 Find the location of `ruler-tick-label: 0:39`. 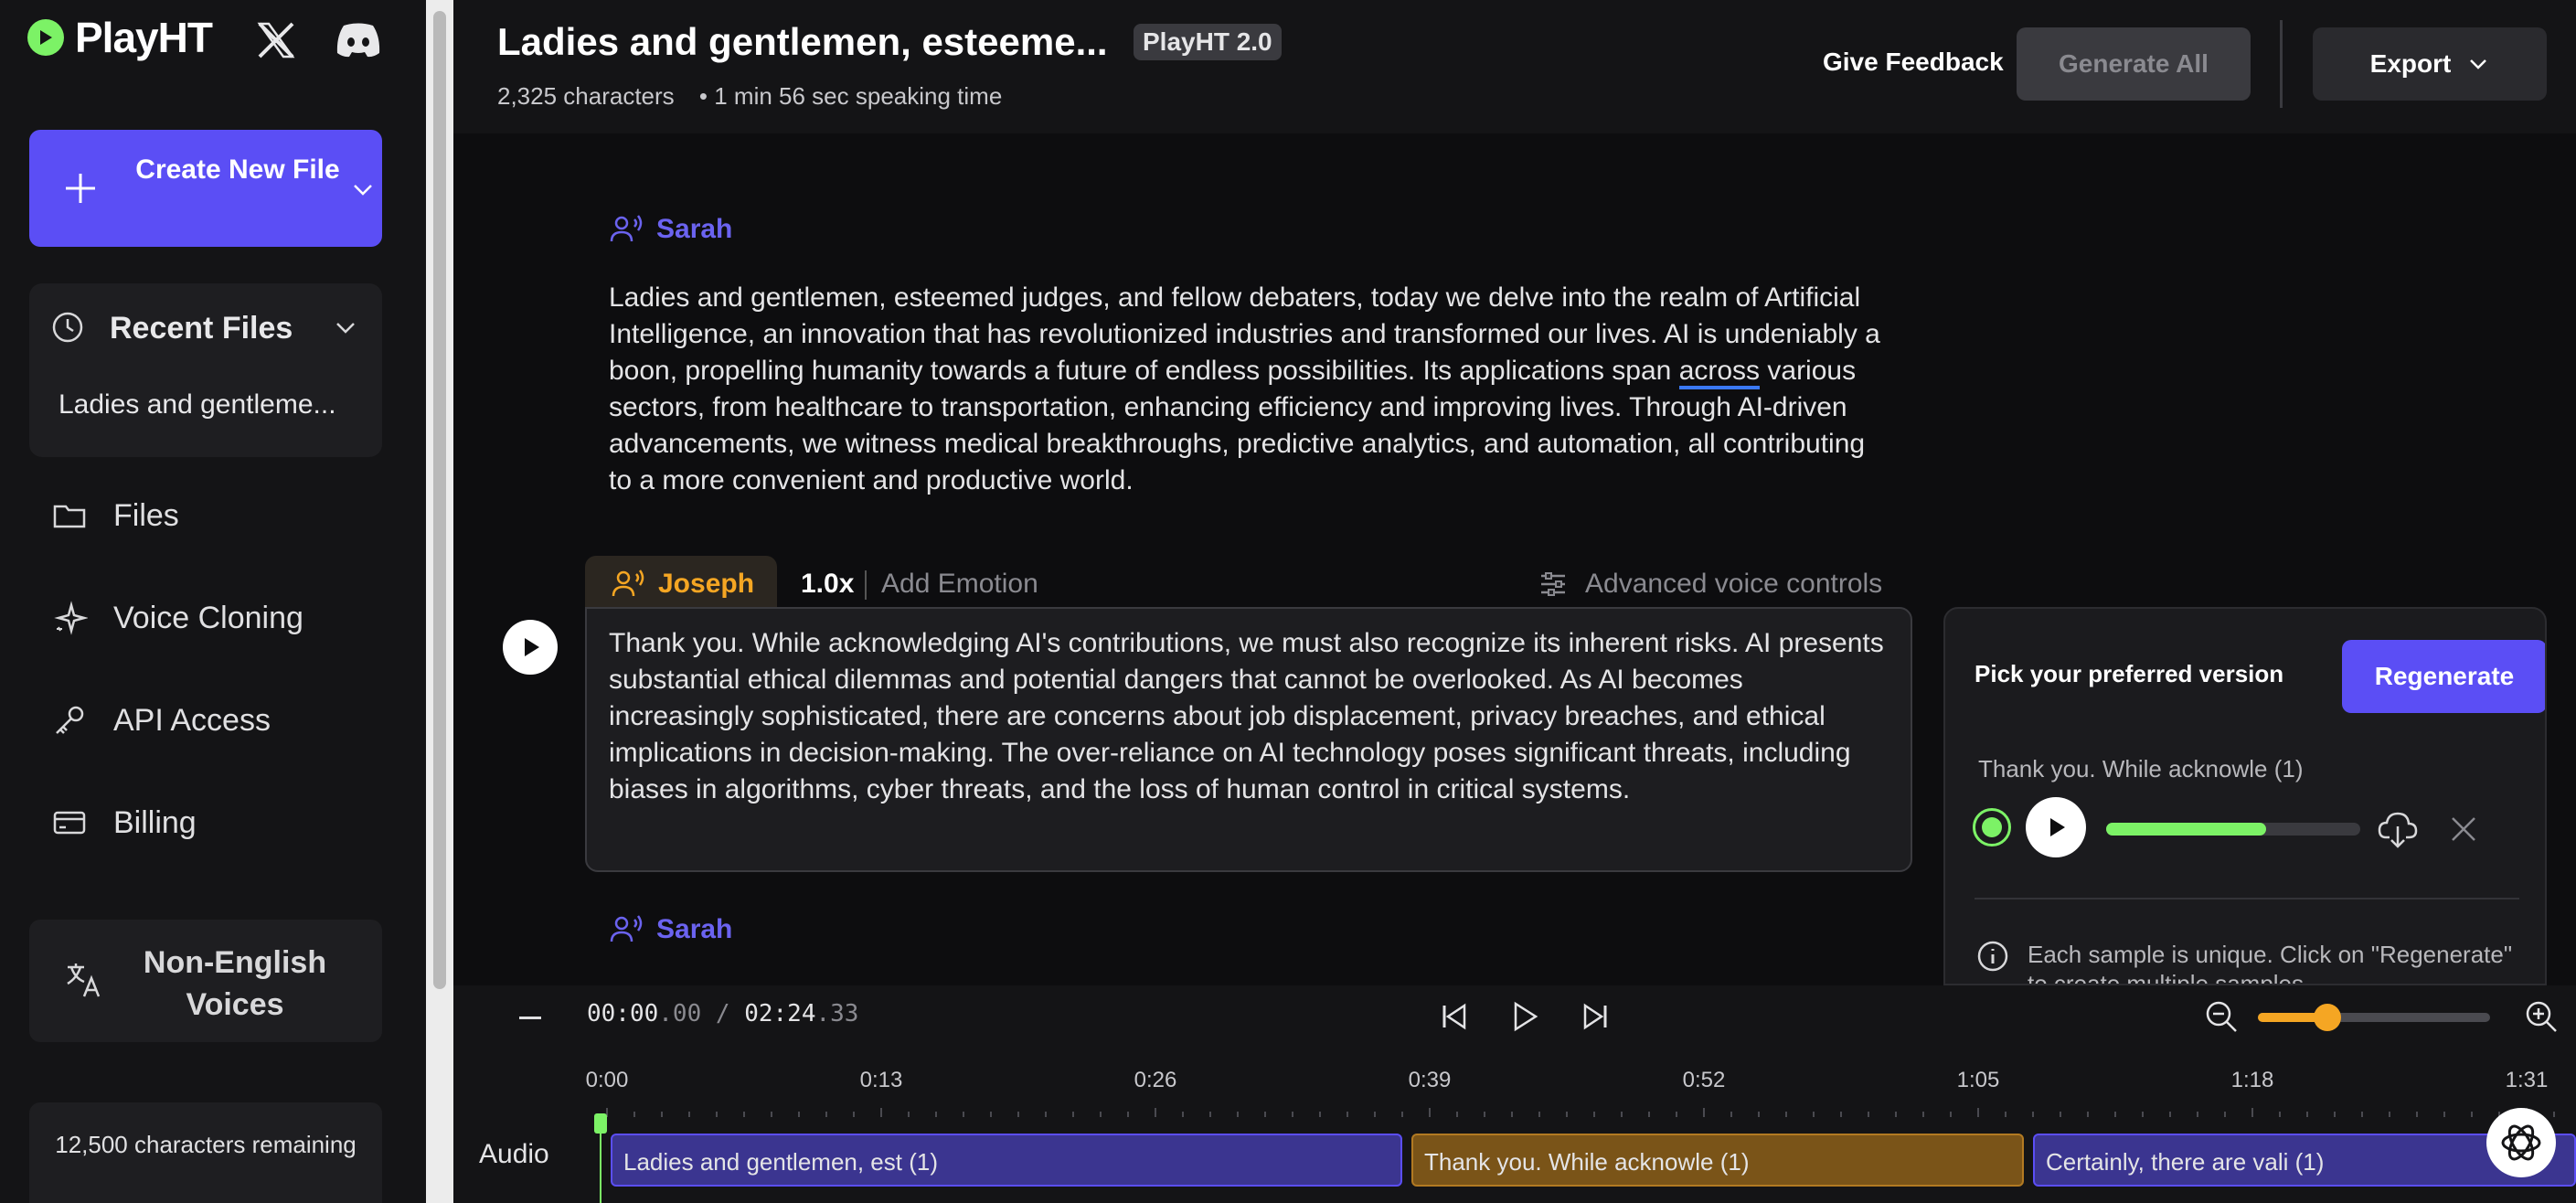

ruler-tick-label: 0:39 is located at coordinates (1430, 1080).